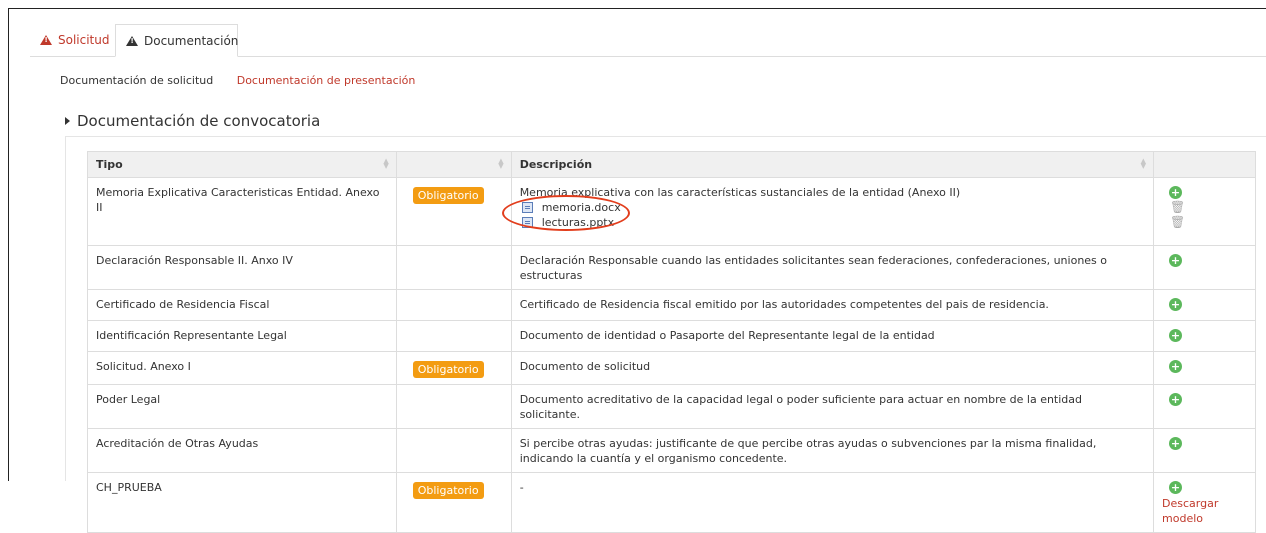 The height and width of the screenshot is (533, 1266). I want to click on tab-documentacion: Documentación, so click(176, 40).